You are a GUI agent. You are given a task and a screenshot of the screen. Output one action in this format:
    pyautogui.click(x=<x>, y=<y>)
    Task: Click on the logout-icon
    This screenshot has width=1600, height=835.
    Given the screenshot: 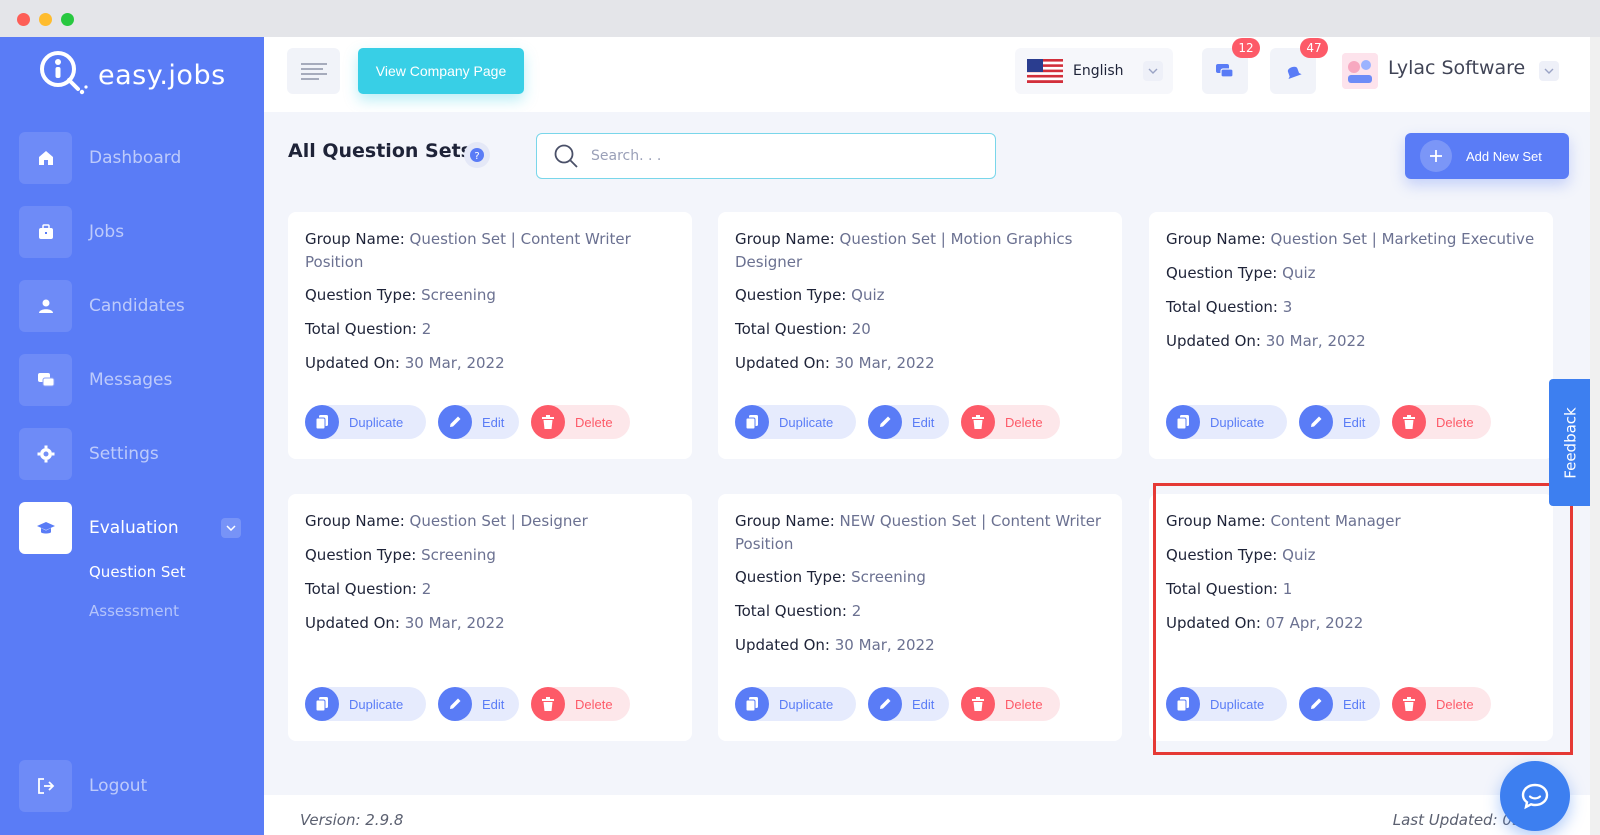 What is the action you would take?
    pyautogui.click(x=45, y=786)
    